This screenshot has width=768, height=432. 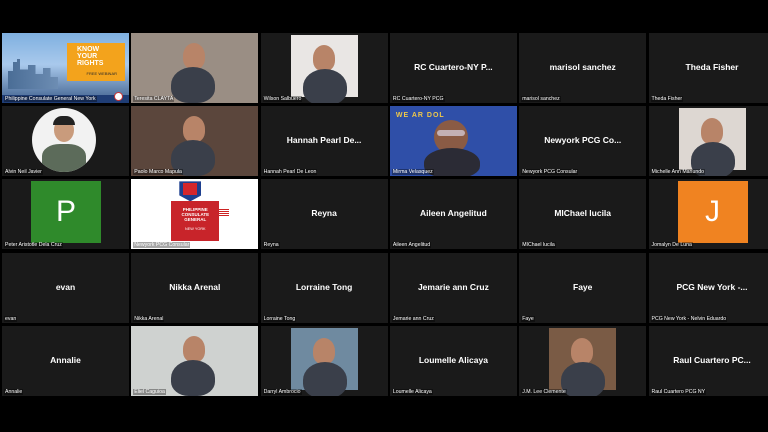 What do you see at coordinates (667, 99) in the screenshot?
I see `participant-name-label: Theda Fisher` at bounding box center [667, 99].